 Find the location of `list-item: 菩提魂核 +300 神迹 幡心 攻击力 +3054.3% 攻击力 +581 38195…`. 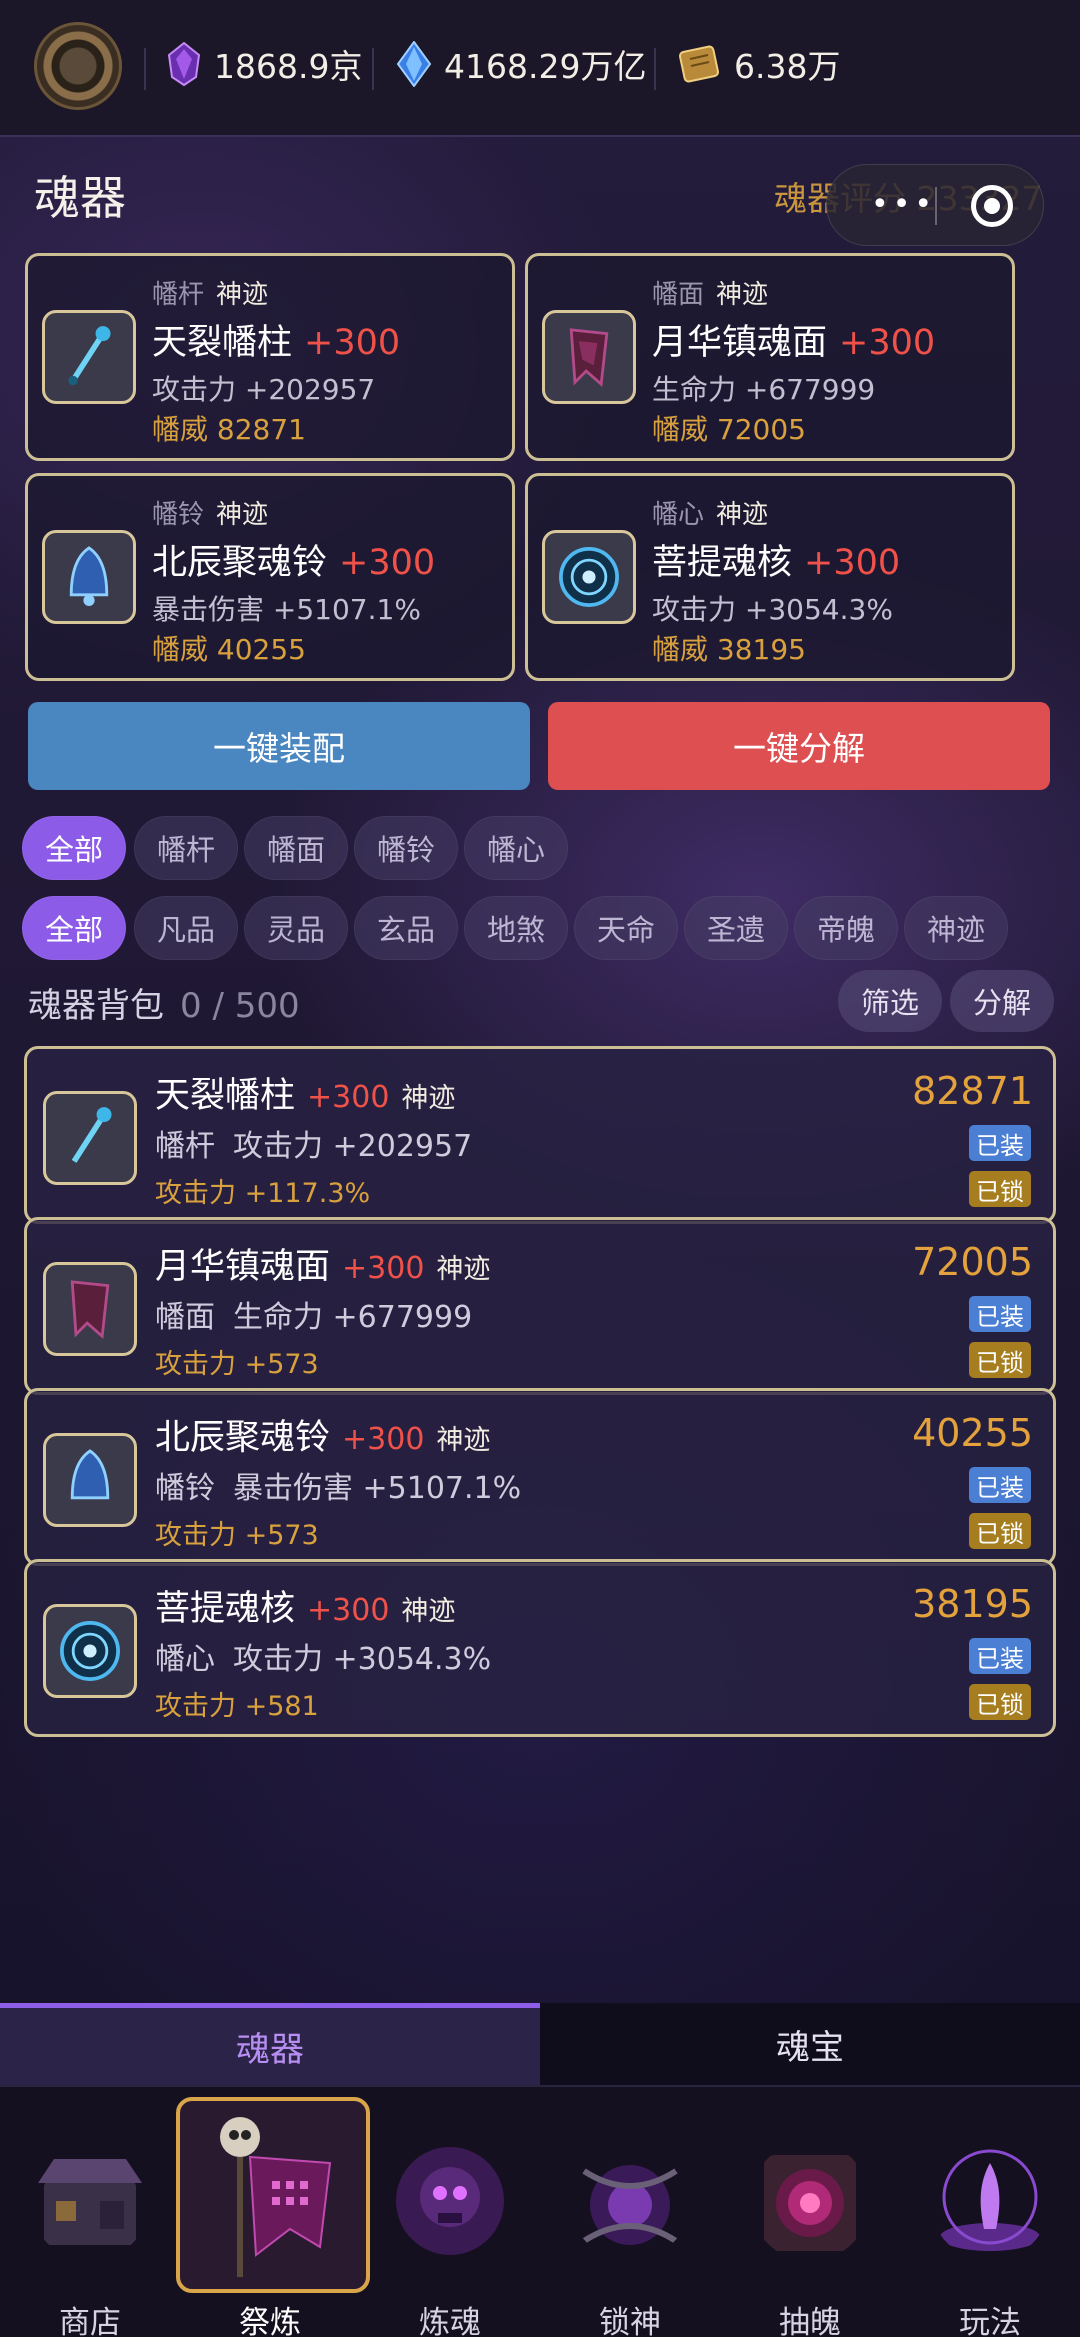

list-item: 菩提魂核 +300 神迹 幡心 攻击力 +3054.3% 攻击力 +581 38195… is located at coordinates (540, 1648).